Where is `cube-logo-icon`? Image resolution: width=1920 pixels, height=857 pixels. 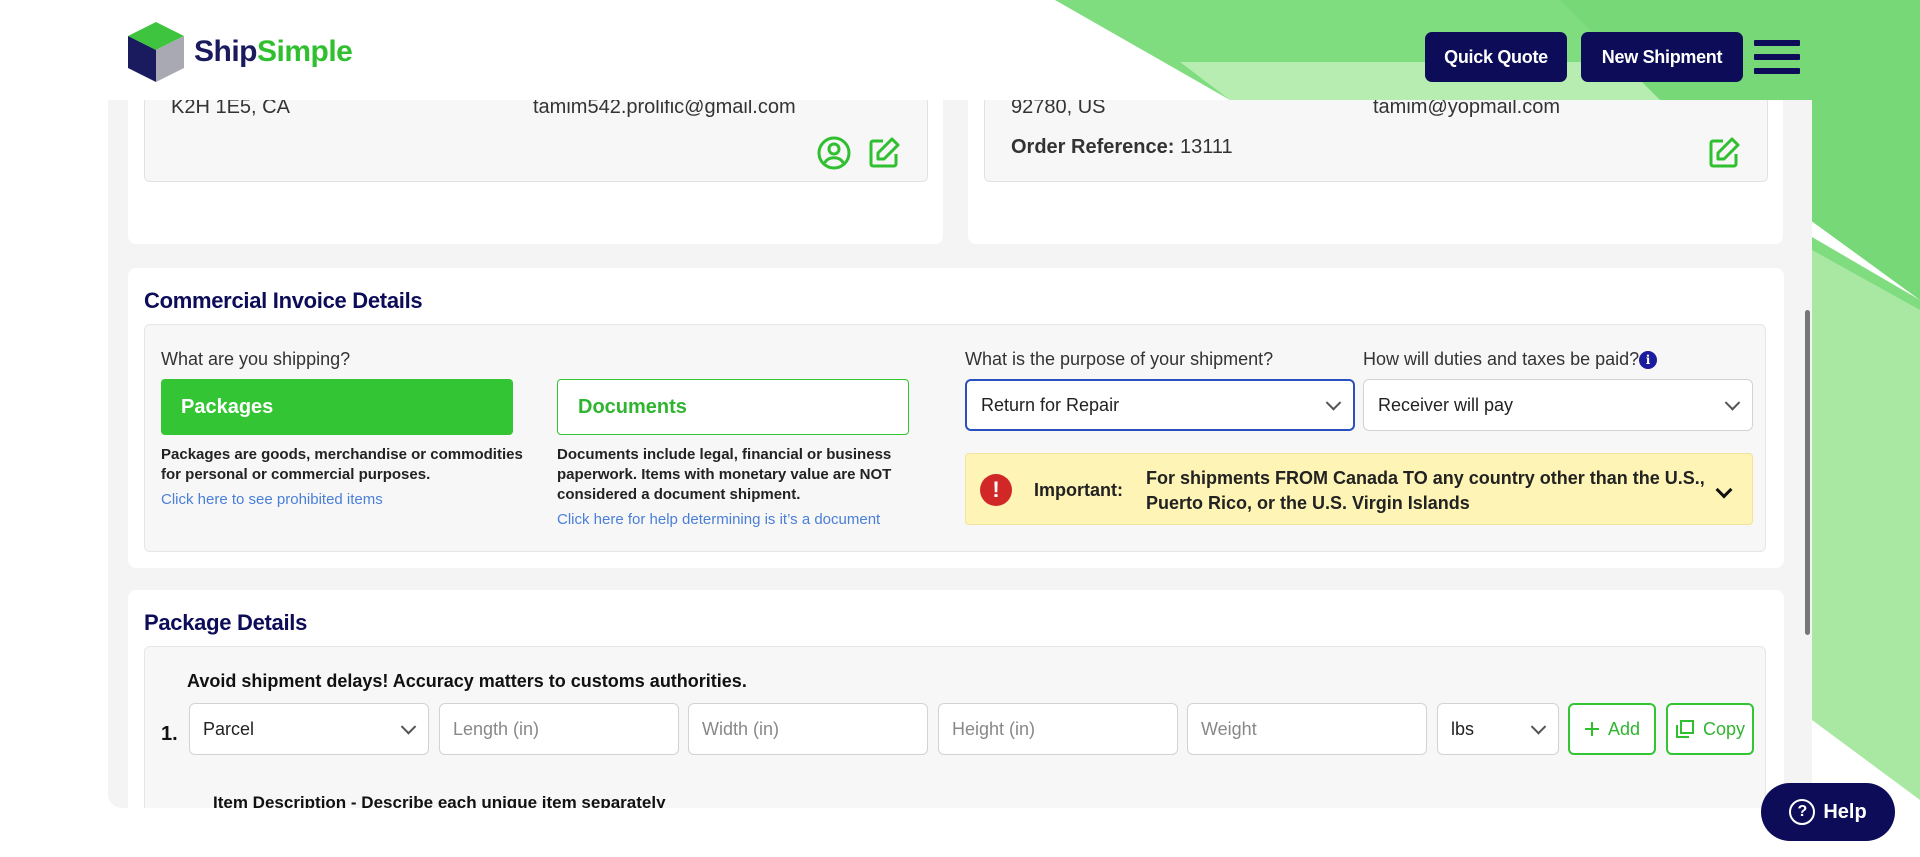 cube-logo-icon is located at coordinates (156, 52).